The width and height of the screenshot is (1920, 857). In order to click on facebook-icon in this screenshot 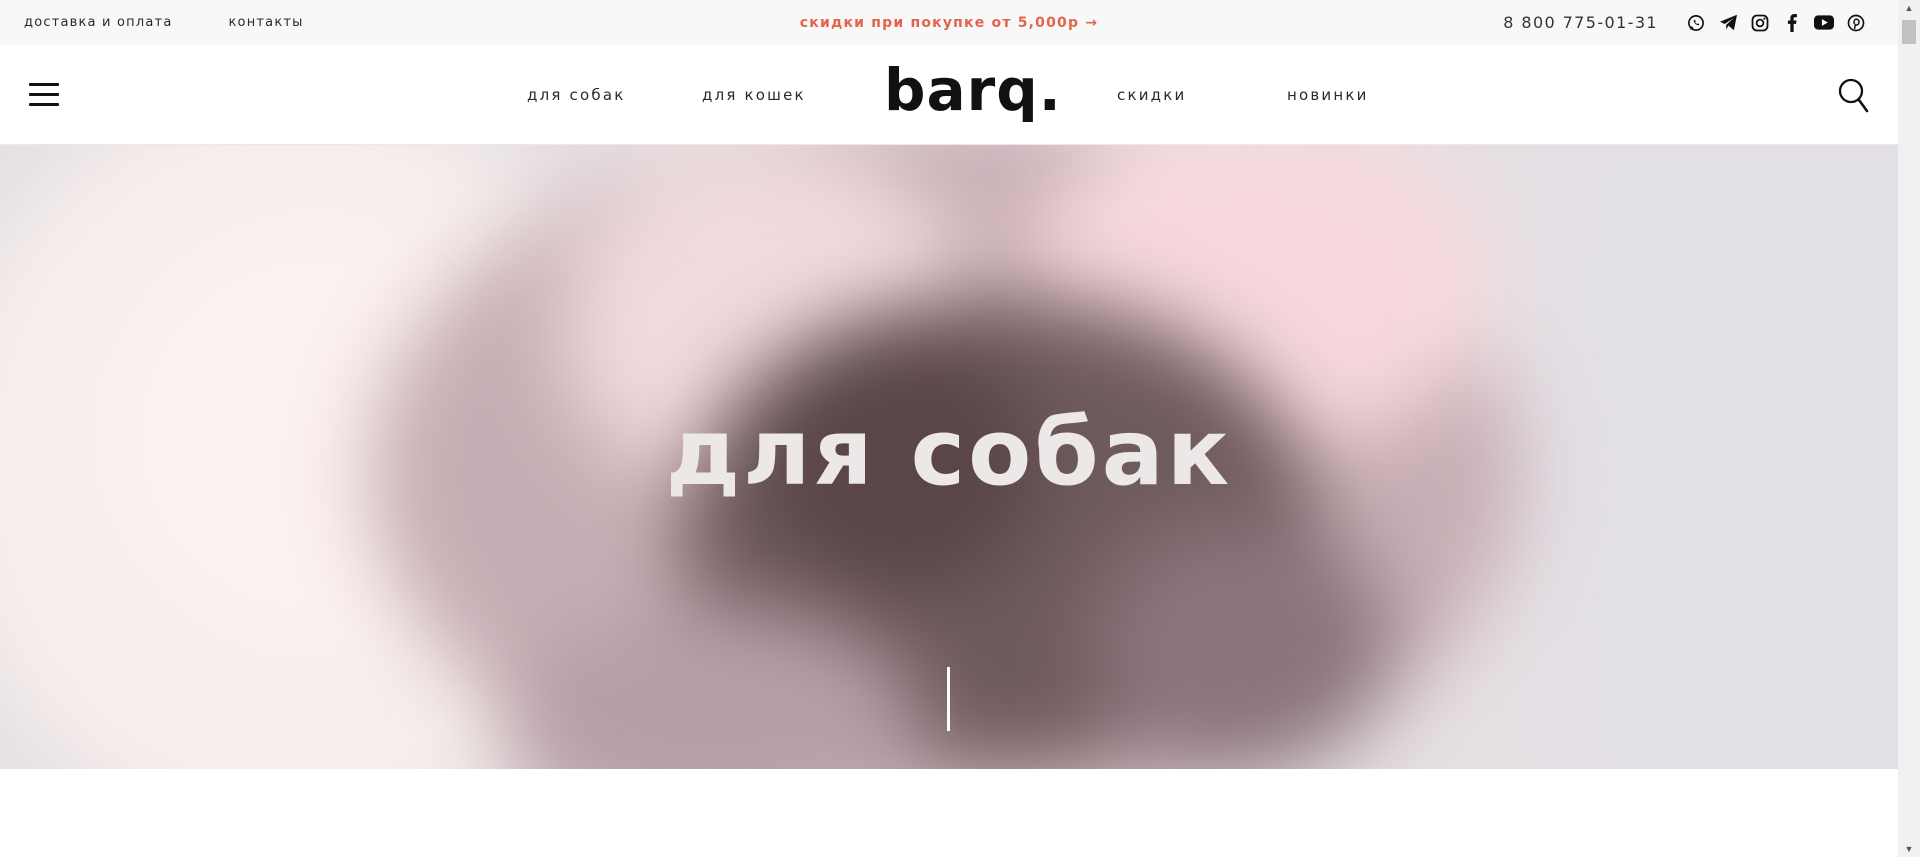, I will do `click(1792, 23)`.